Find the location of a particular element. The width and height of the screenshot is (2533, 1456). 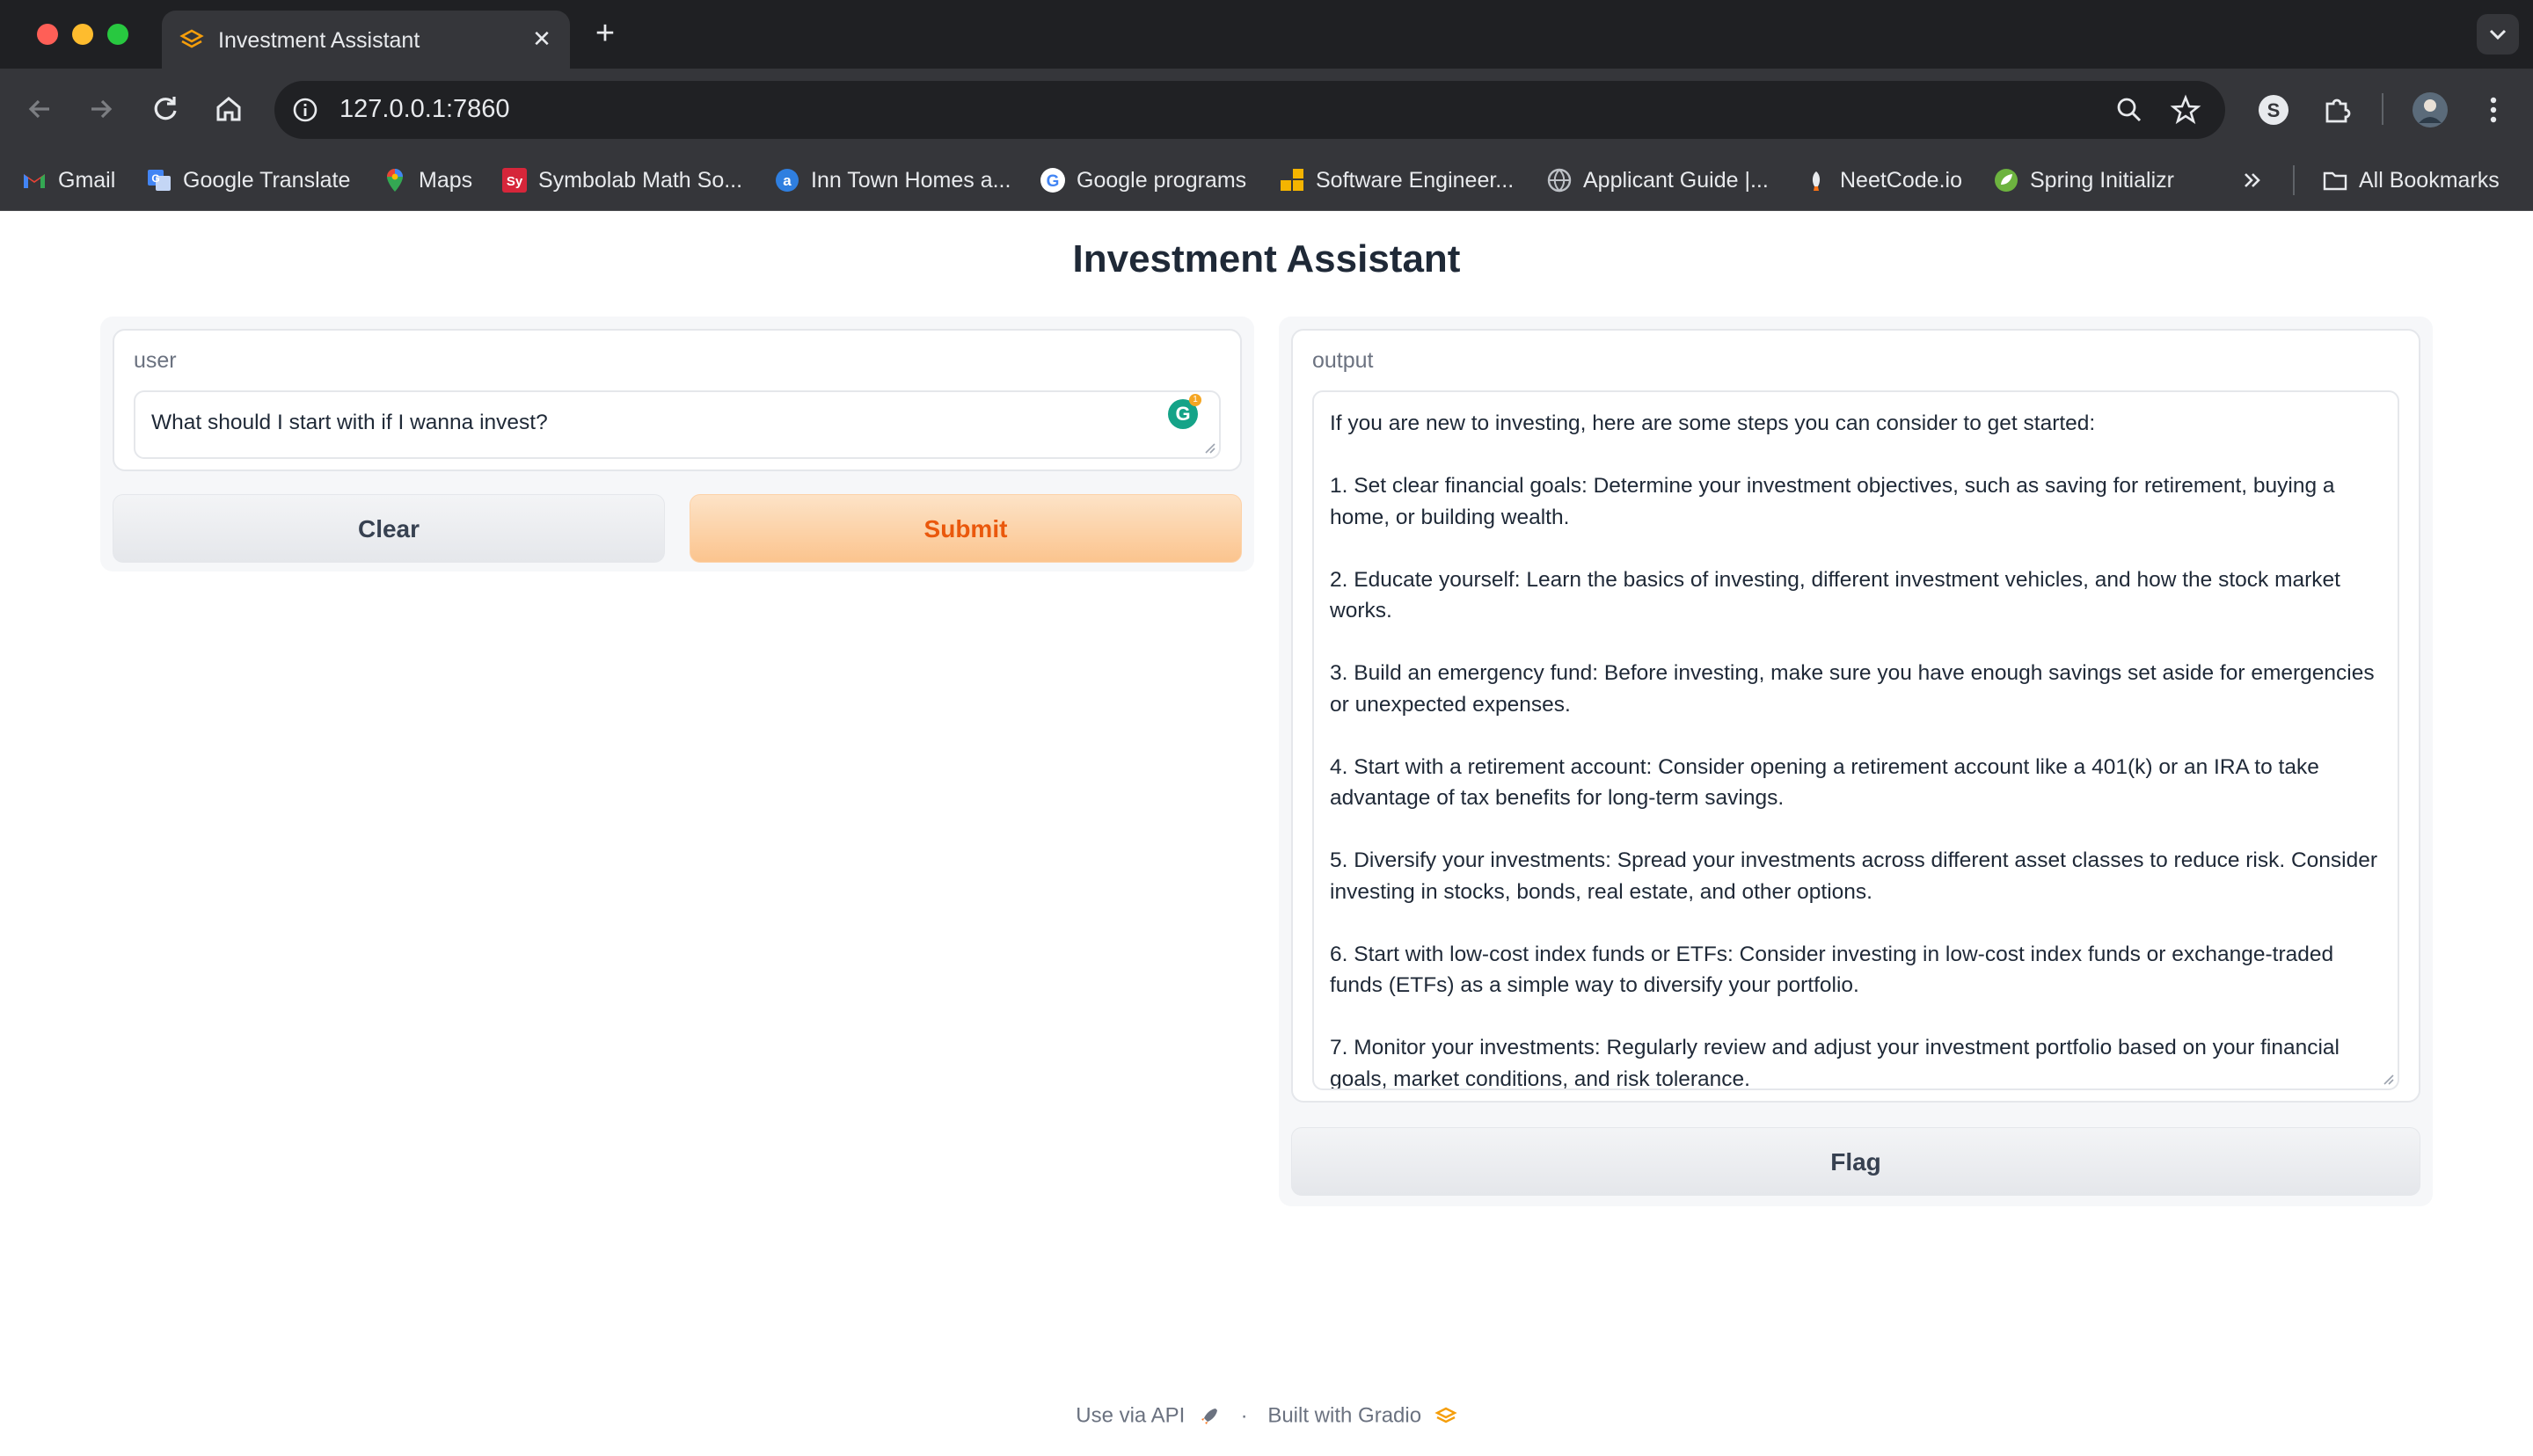

symbolab-icon: Sy is located at coordinates (514, 180).